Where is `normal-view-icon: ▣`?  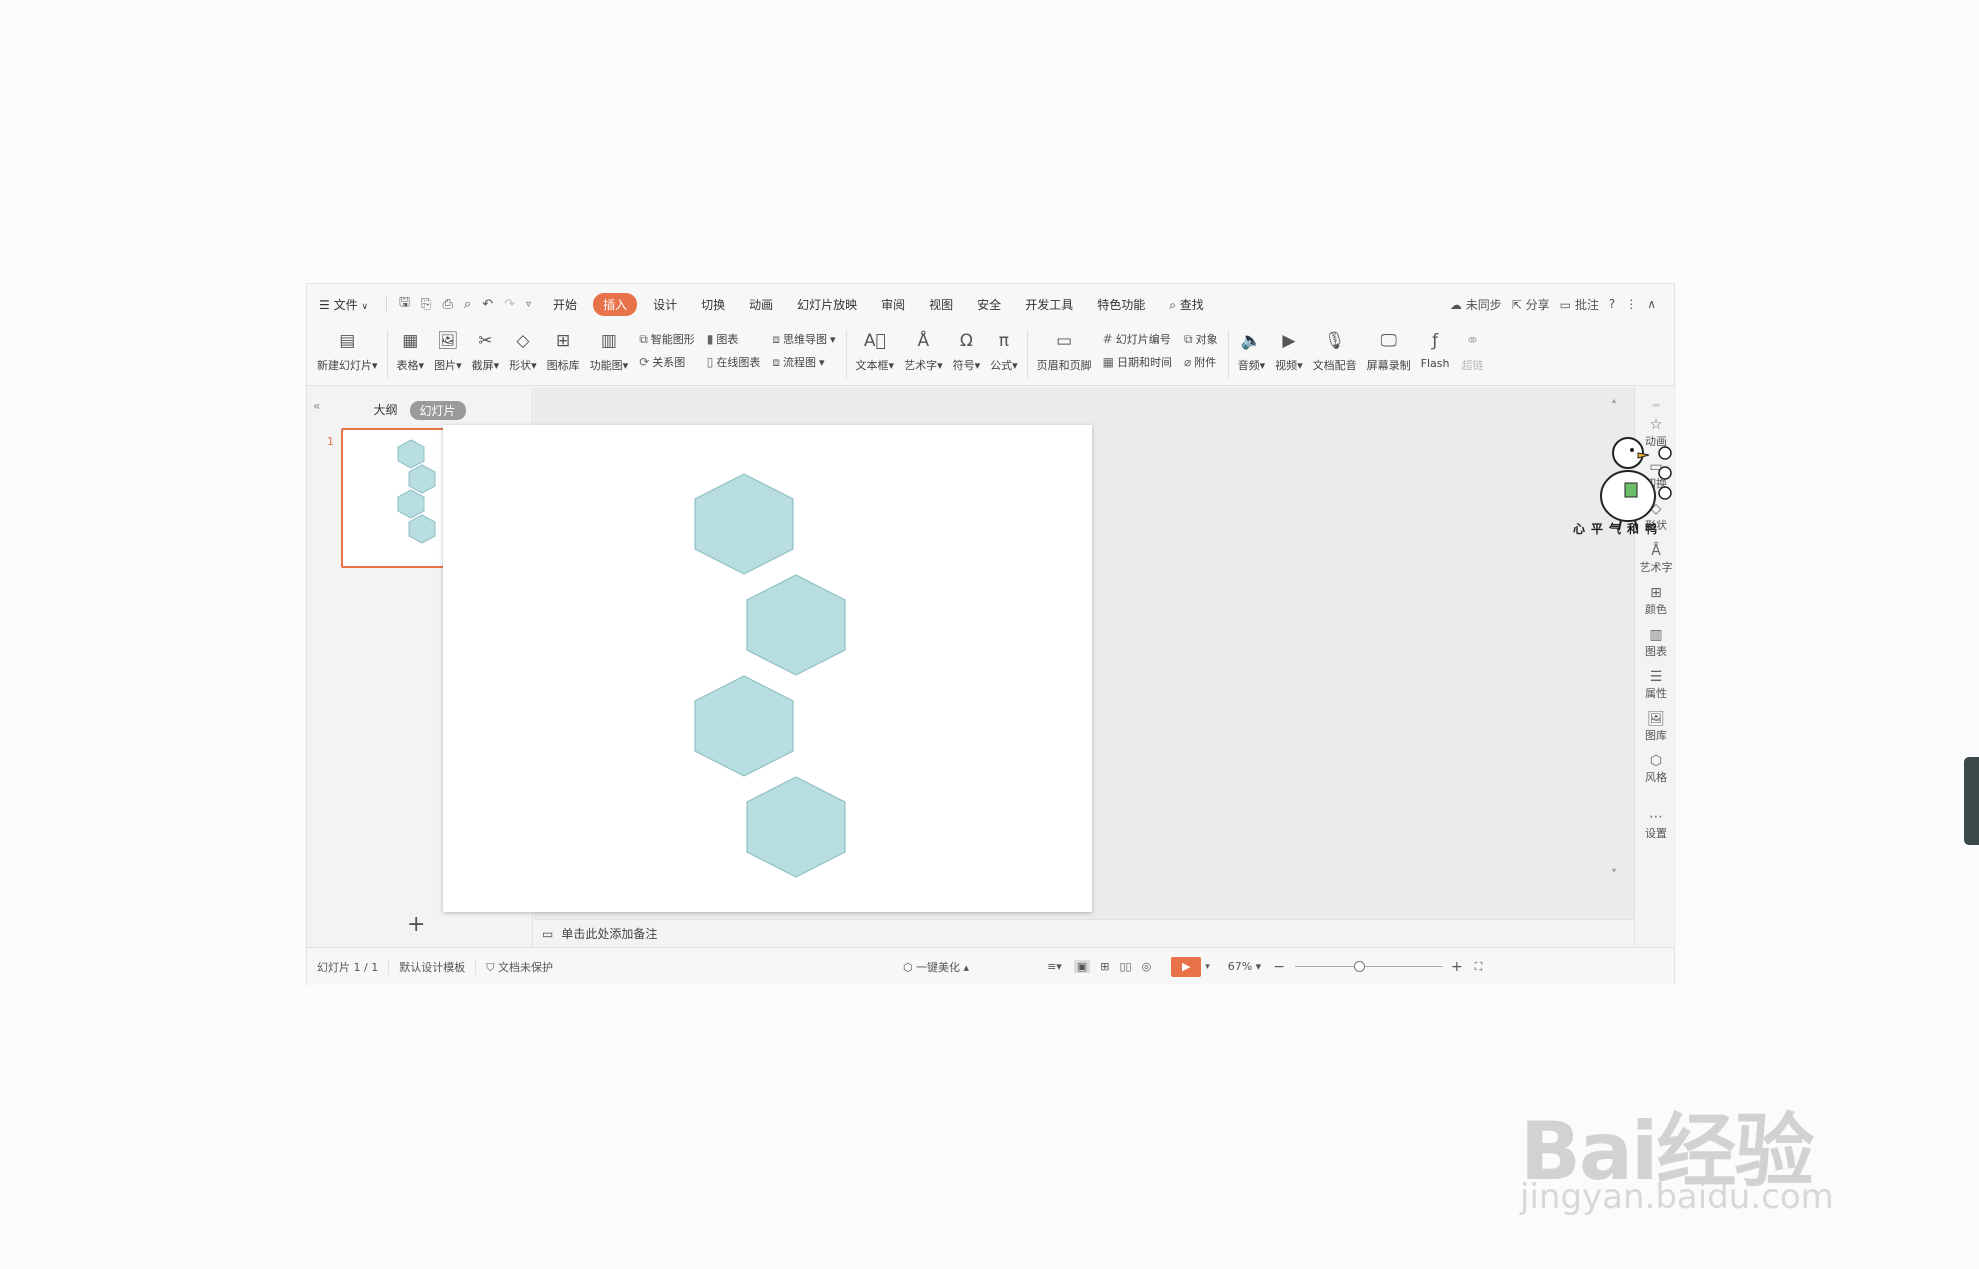 normal-view-icon: ▣ is located at coordinates (1082, 966).